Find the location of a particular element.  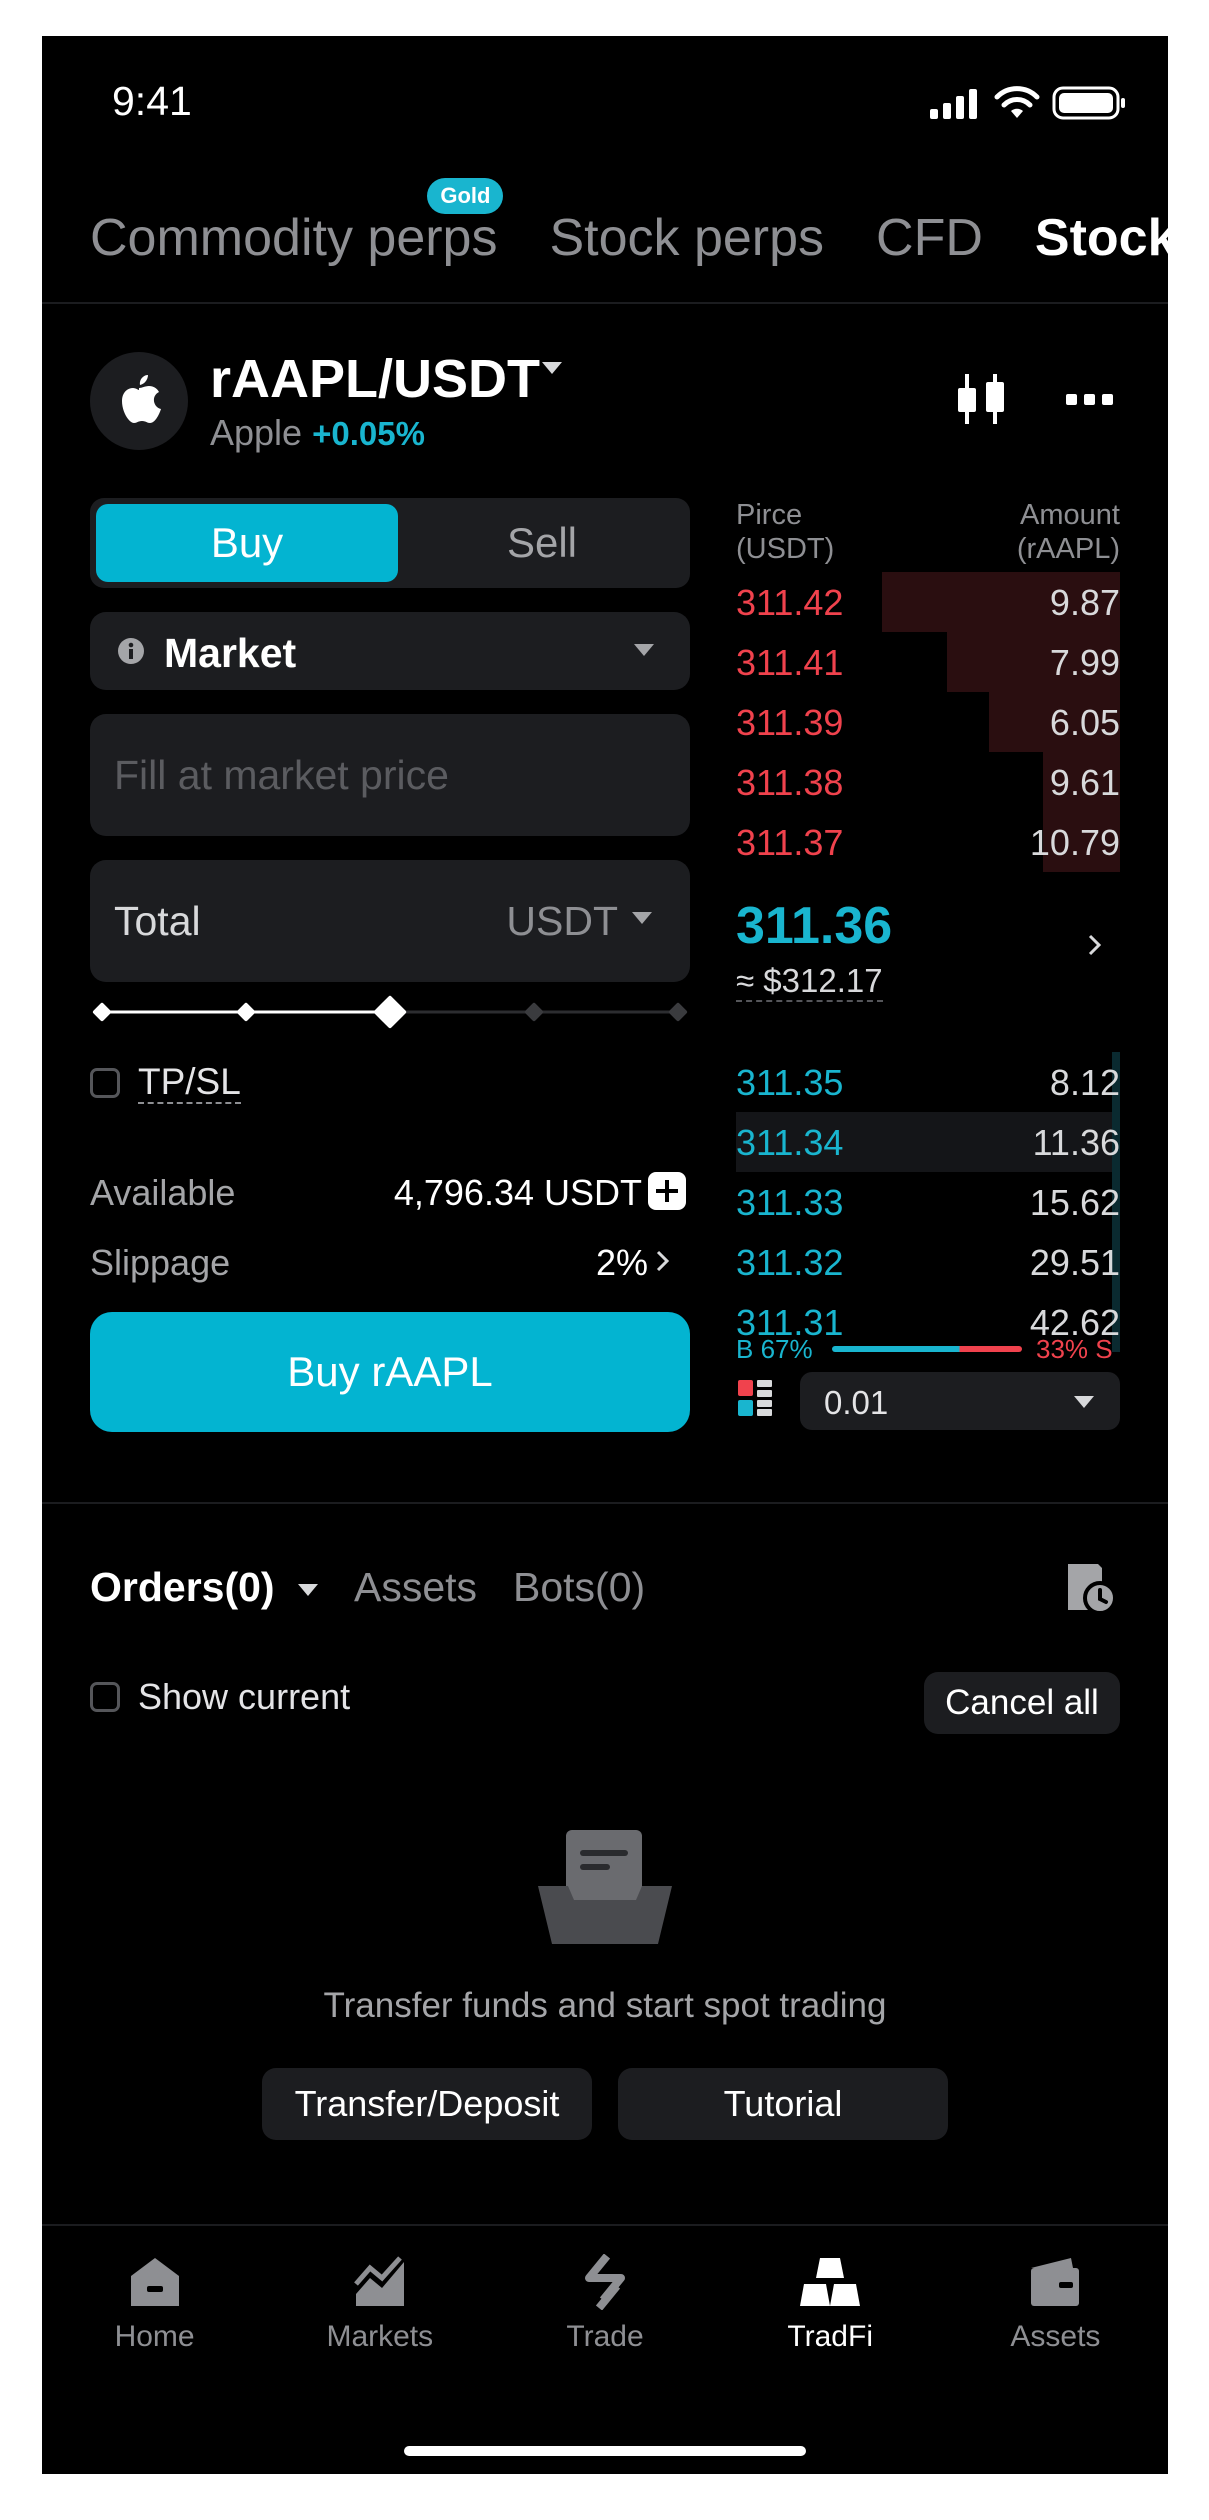

sell-tab: Sell is located at coordinates (542, 543).